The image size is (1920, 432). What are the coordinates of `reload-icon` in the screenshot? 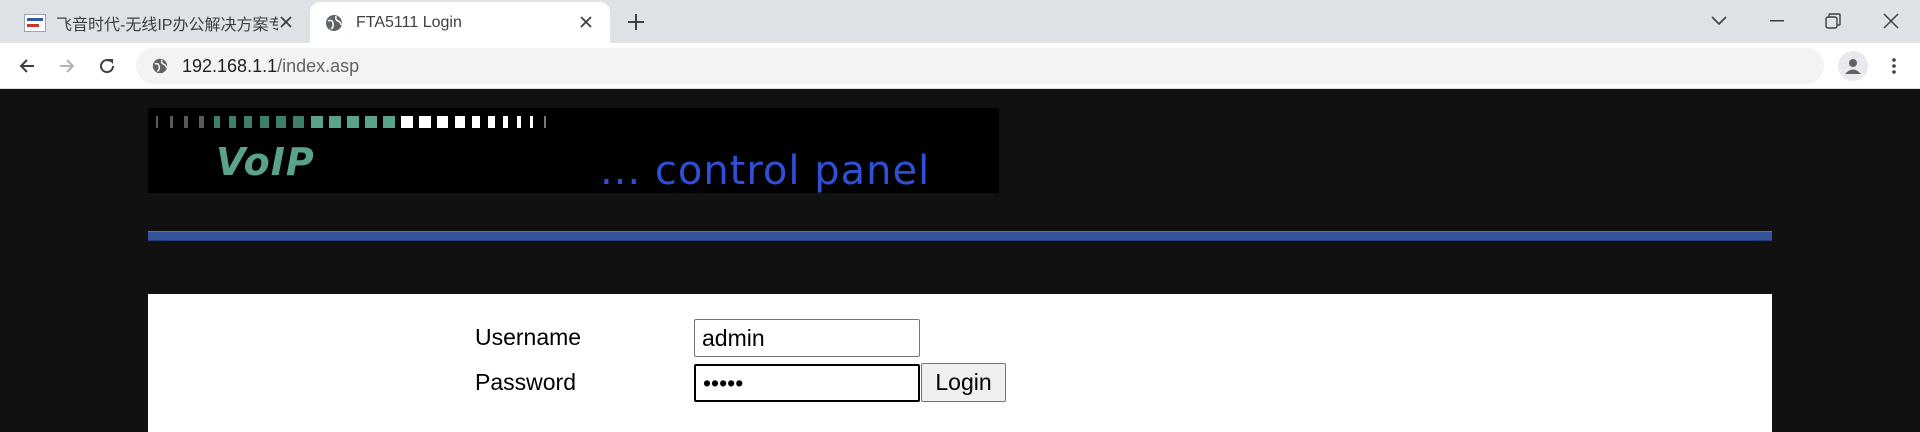 It's located at (107, 66).